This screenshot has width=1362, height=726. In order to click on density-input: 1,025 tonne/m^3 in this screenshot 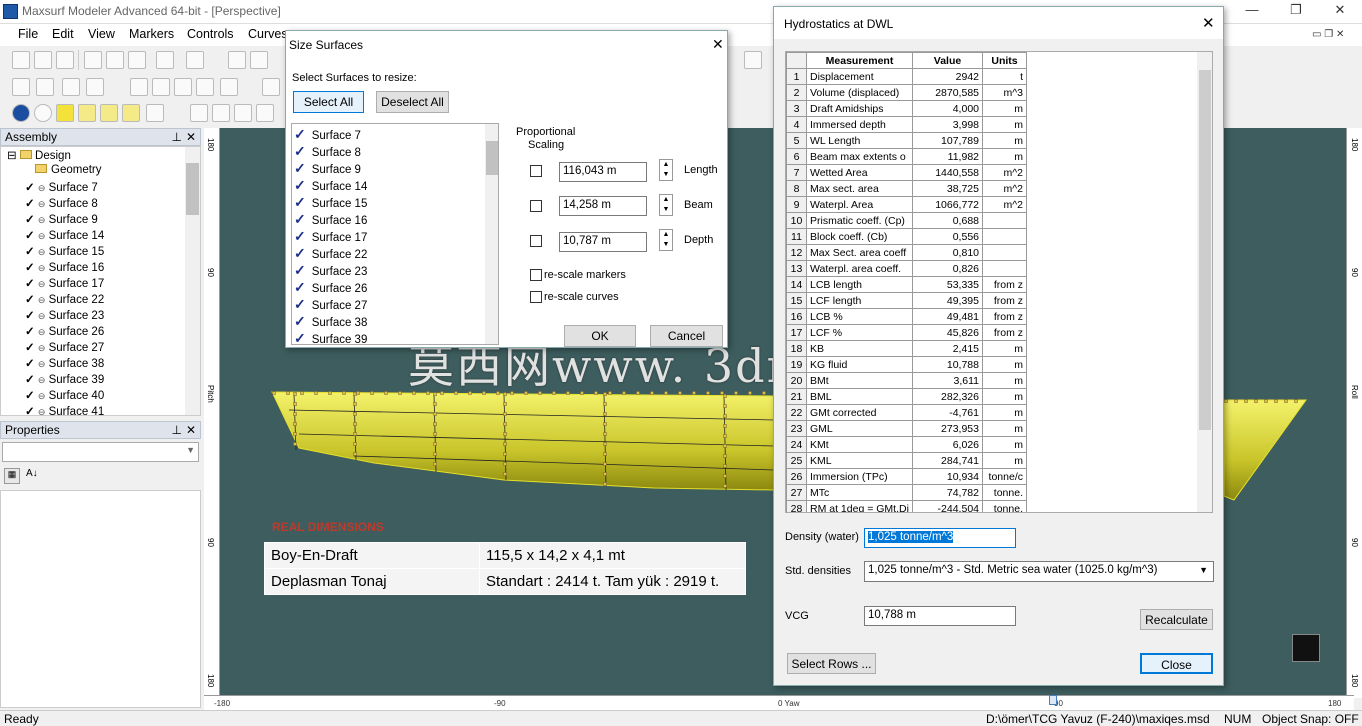, I will do `click(940, 538)`.